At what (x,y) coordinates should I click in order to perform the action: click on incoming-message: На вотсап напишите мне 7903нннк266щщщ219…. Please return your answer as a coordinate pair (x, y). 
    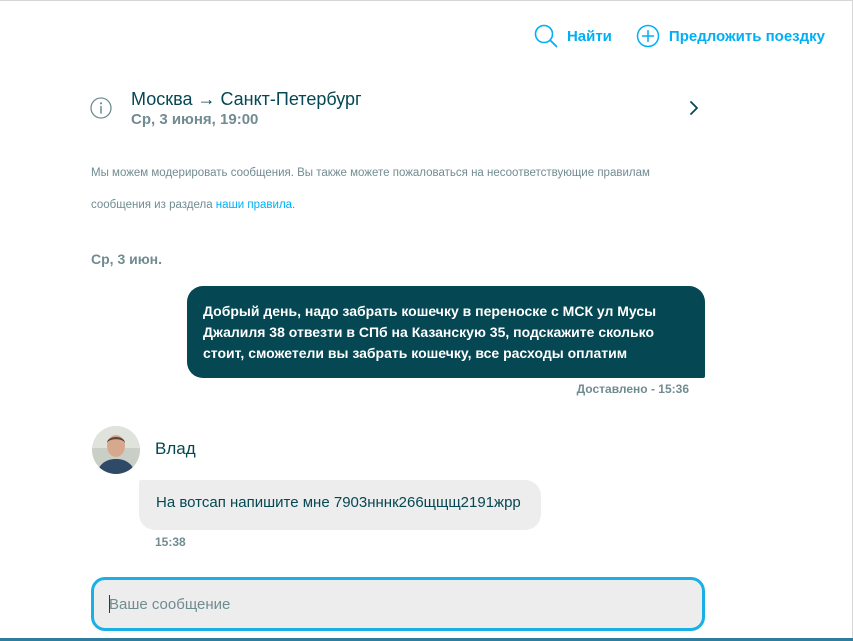
    Looking at the image, I should click on (340, 505).